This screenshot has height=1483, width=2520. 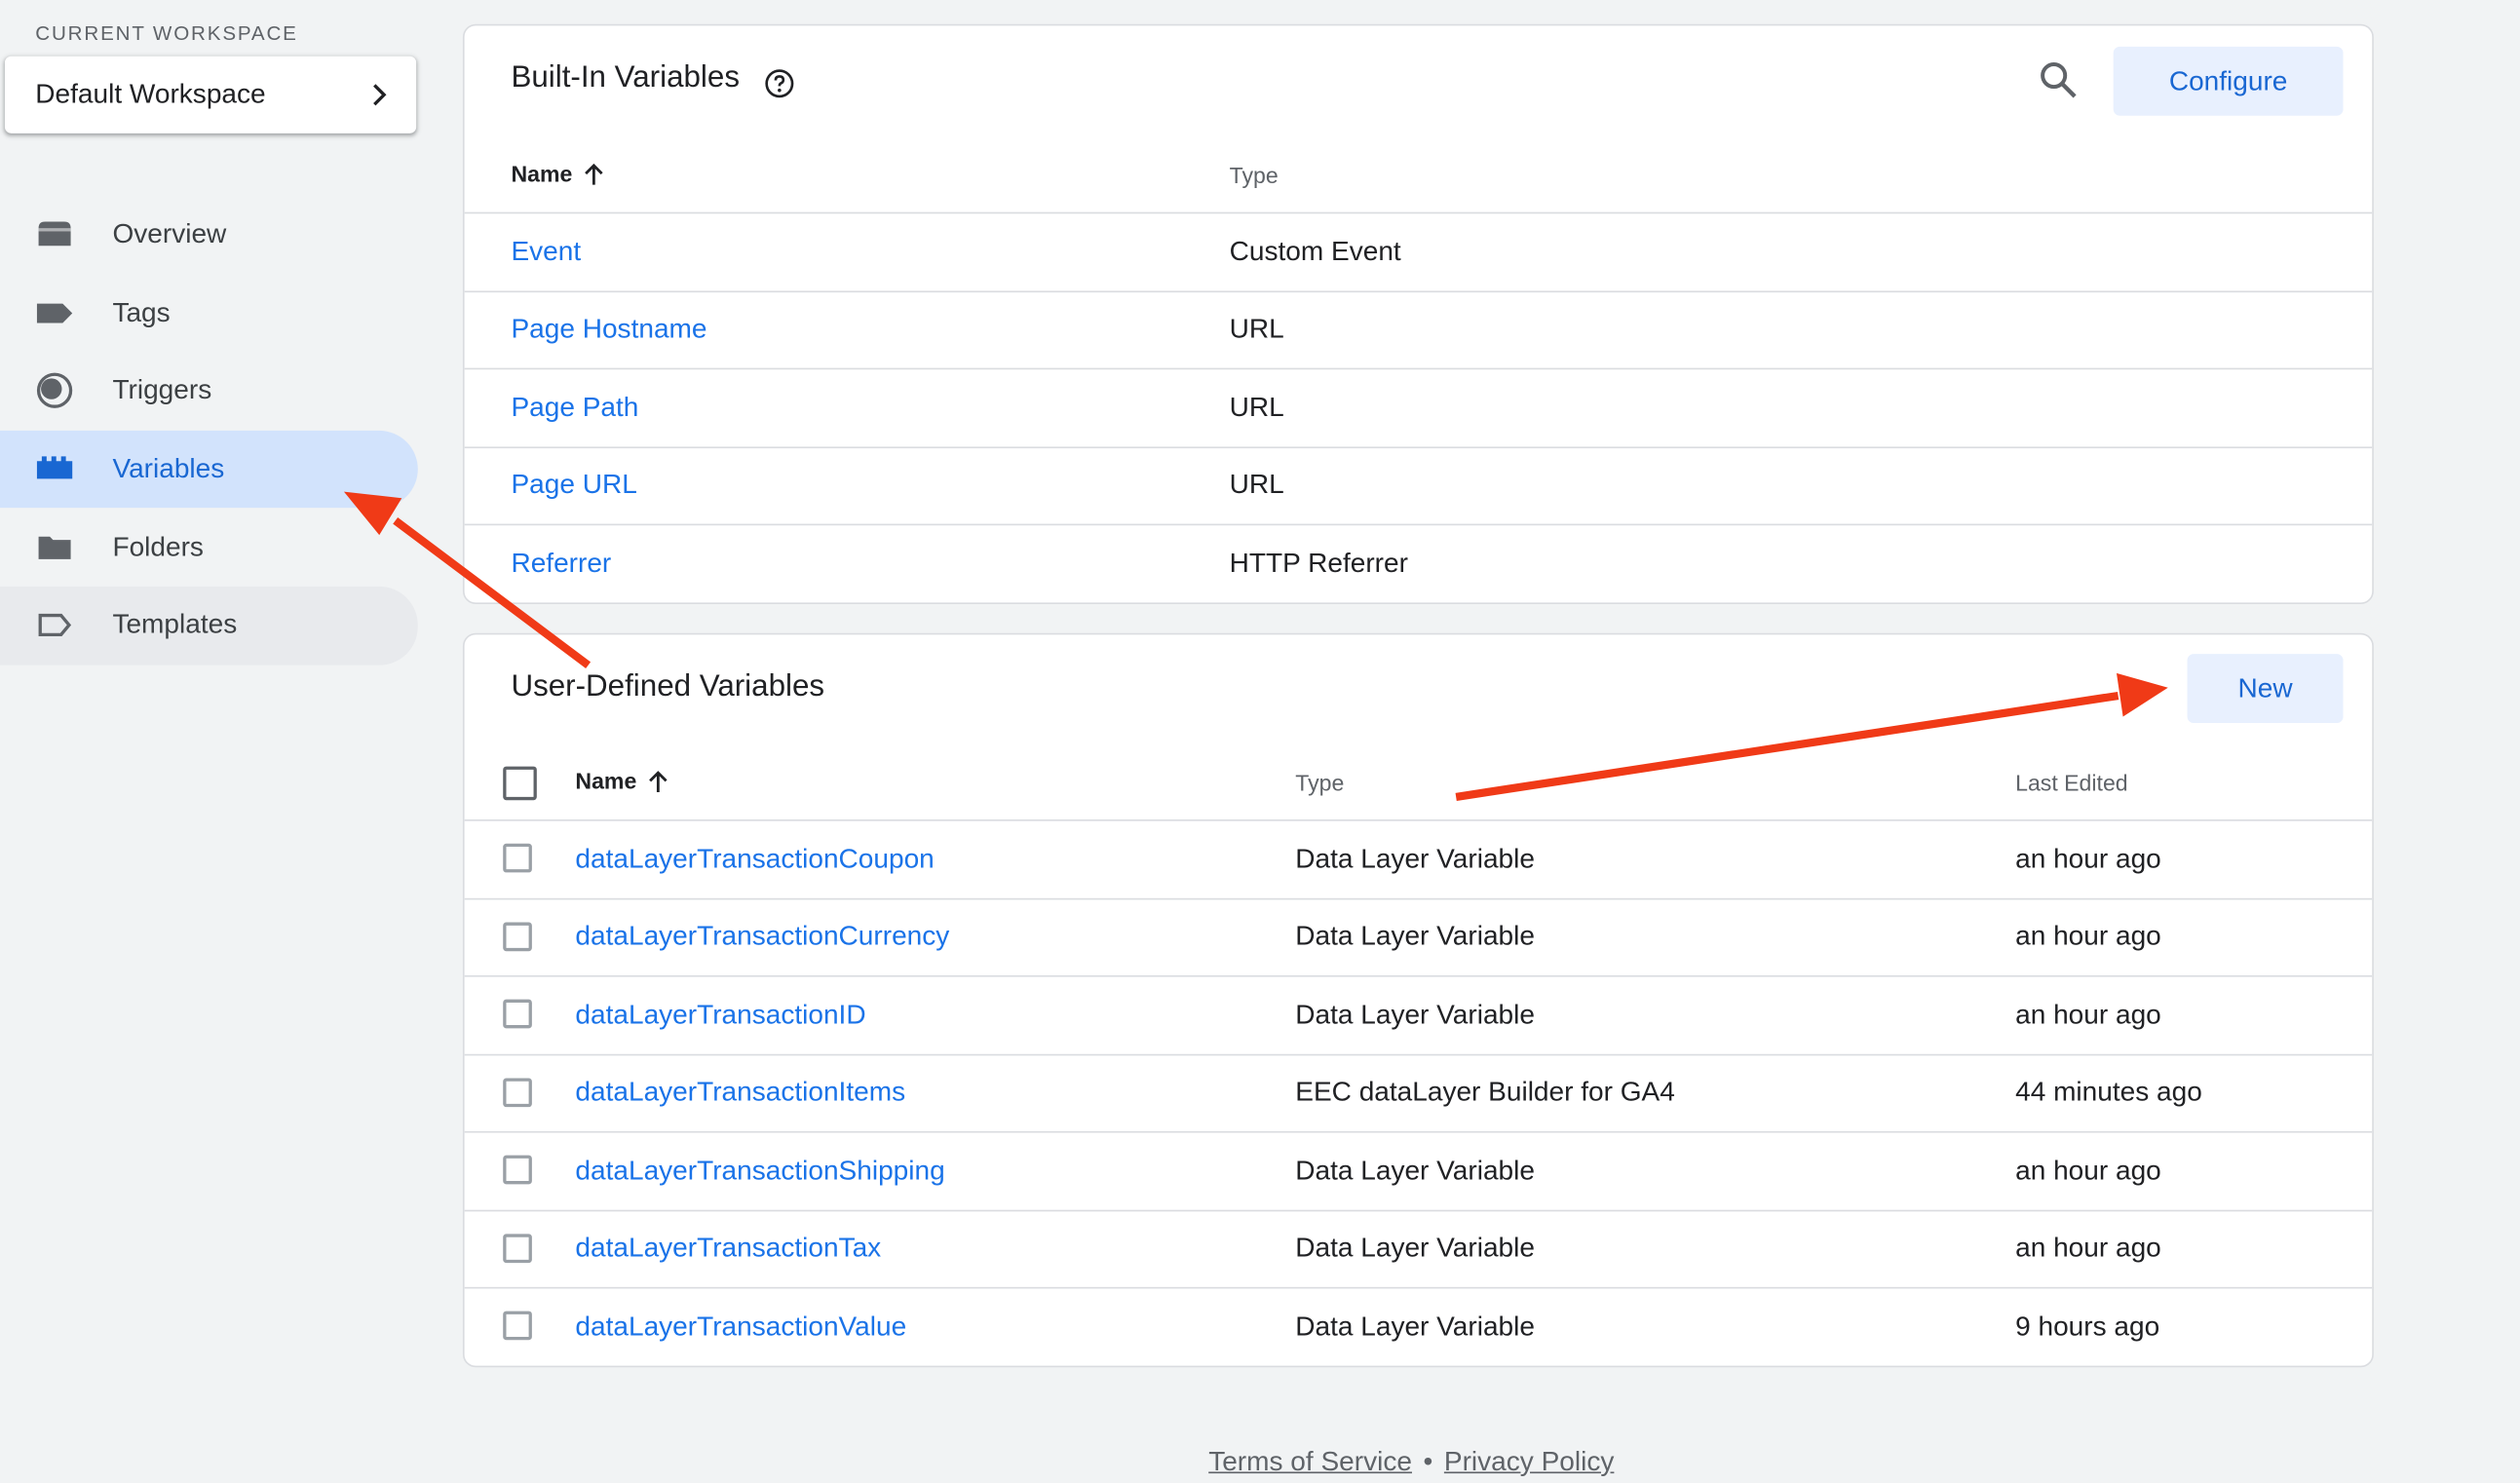 What do you see at coordinates (2228, 81) in the screenshot?
I see `configure-button: Configure` at bounding box center [2228, 81].